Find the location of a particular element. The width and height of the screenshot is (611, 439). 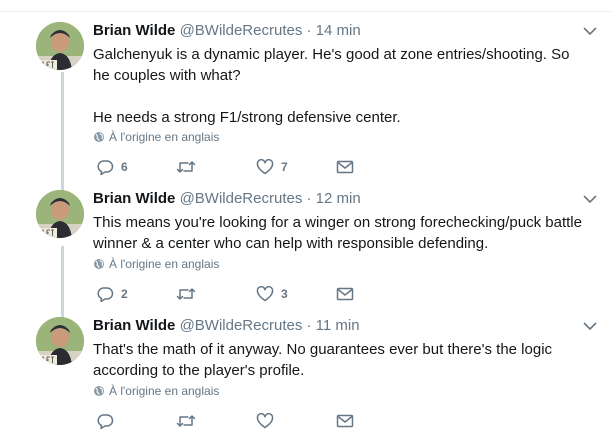

tweet-header: Brian Wilde @BWildeRecrutes · 14 min is located at coordinates (227, 31).